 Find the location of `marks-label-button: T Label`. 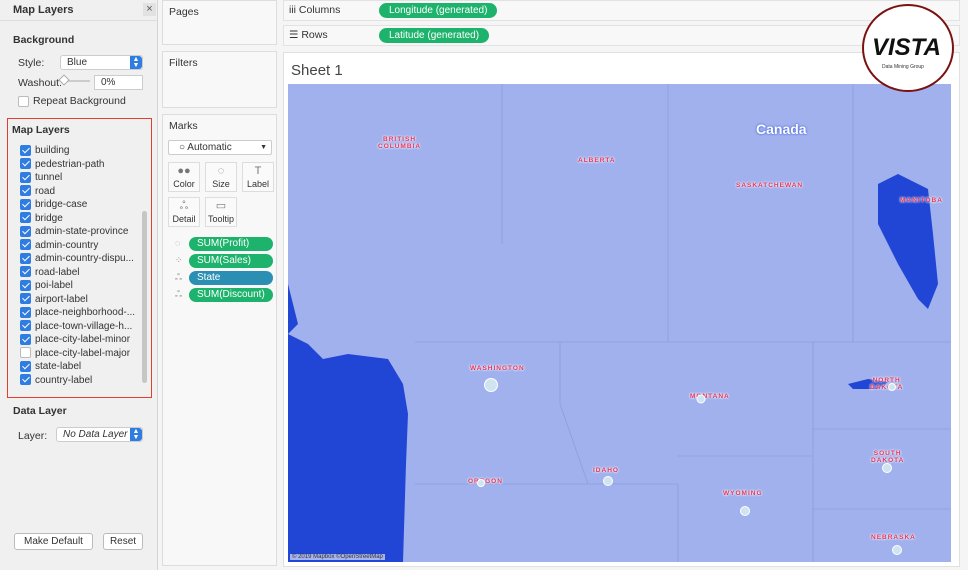

marks-label-button: T Label is located at coordinates (258, 177).